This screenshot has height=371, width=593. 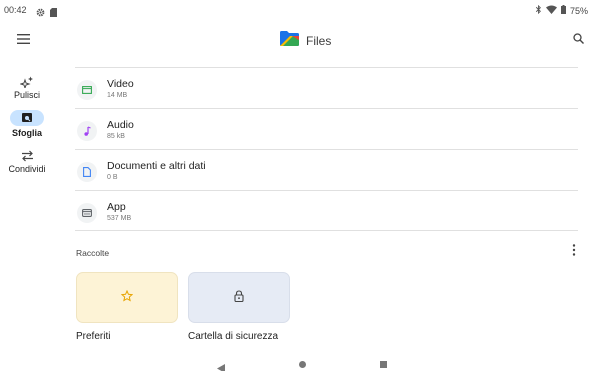 I want to click on status-right: 75%, so click(x=561, y=10).